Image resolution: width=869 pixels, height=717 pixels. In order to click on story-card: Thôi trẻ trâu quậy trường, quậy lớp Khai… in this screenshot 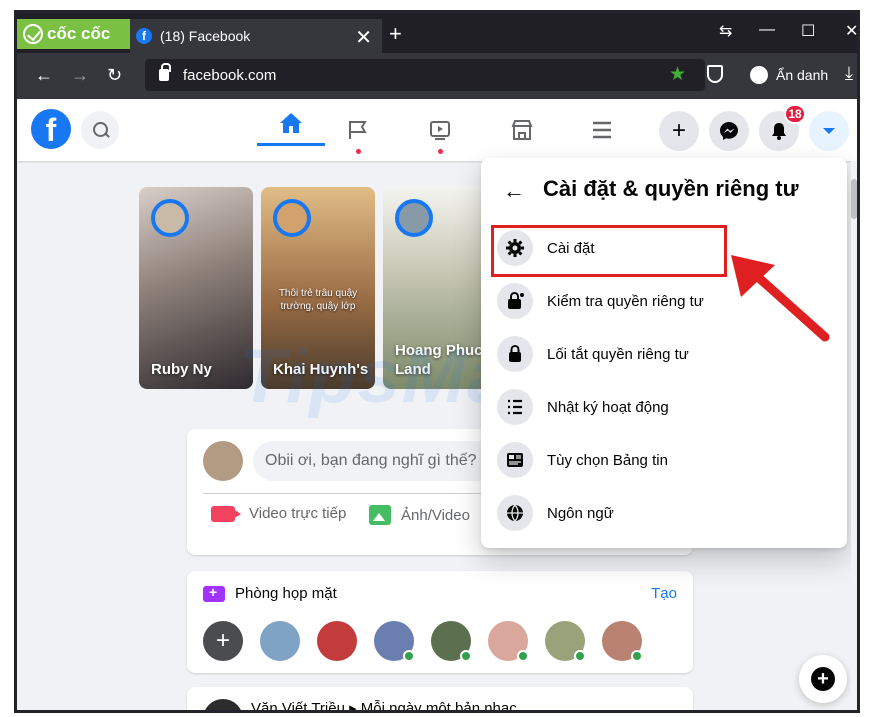, I will do `click(318, 288)`.